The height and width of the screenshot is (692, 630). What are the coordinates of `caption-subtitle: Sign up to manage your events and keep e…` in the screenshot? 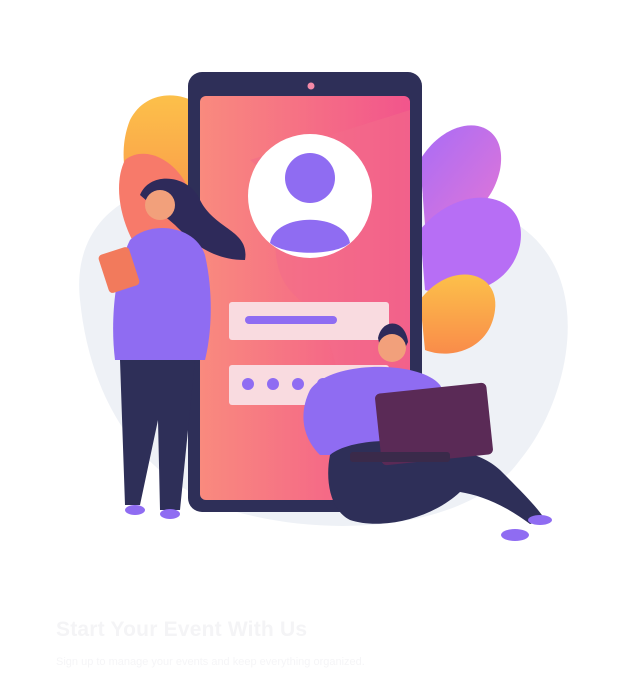 It's located at (210, 662).